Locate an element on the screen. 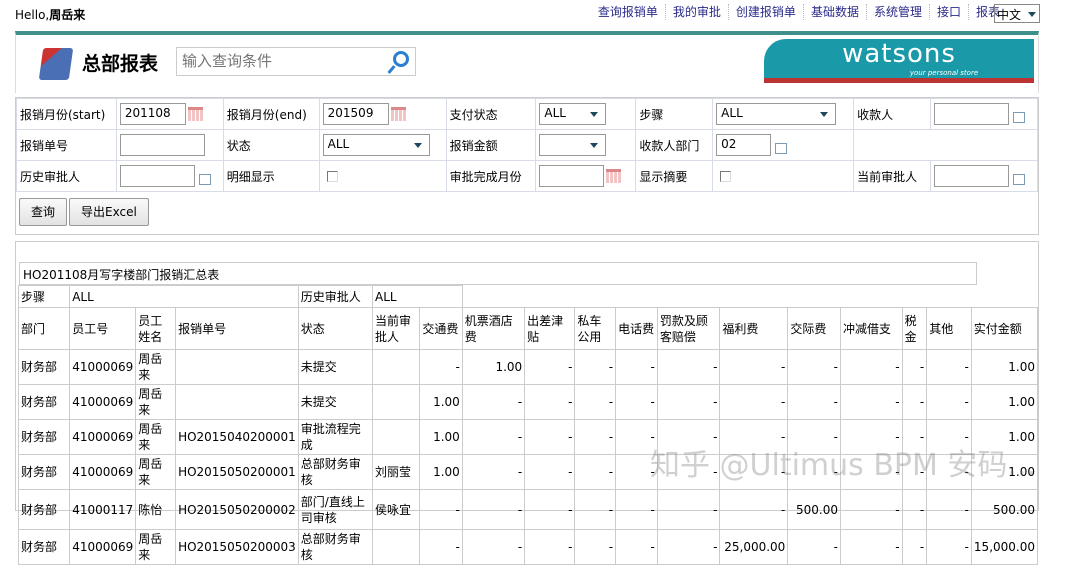  greeting: Hello,周岳来 is located at coordinates (50, 14).